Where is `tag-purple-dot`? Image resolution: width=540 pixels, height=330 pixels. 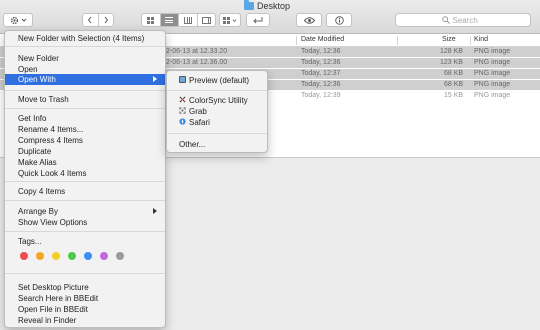
tag-purple-dot is located at coordinates (104, 256).